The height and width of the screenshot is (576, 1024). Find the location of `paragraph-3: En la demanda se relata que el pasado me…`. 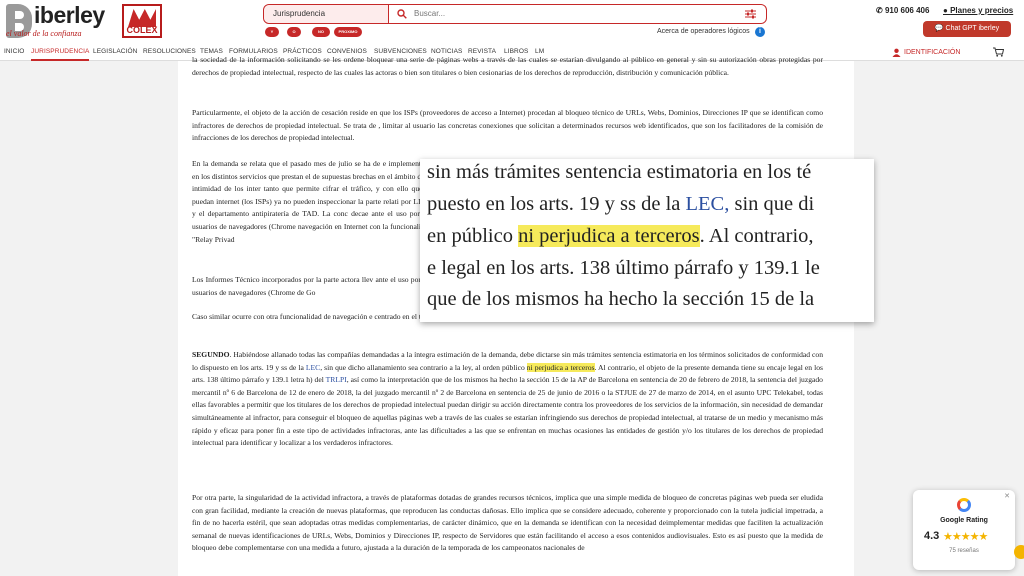

paragraph-3: En la demanda se relata que el pasado me… is located at coordinates (312, 201).